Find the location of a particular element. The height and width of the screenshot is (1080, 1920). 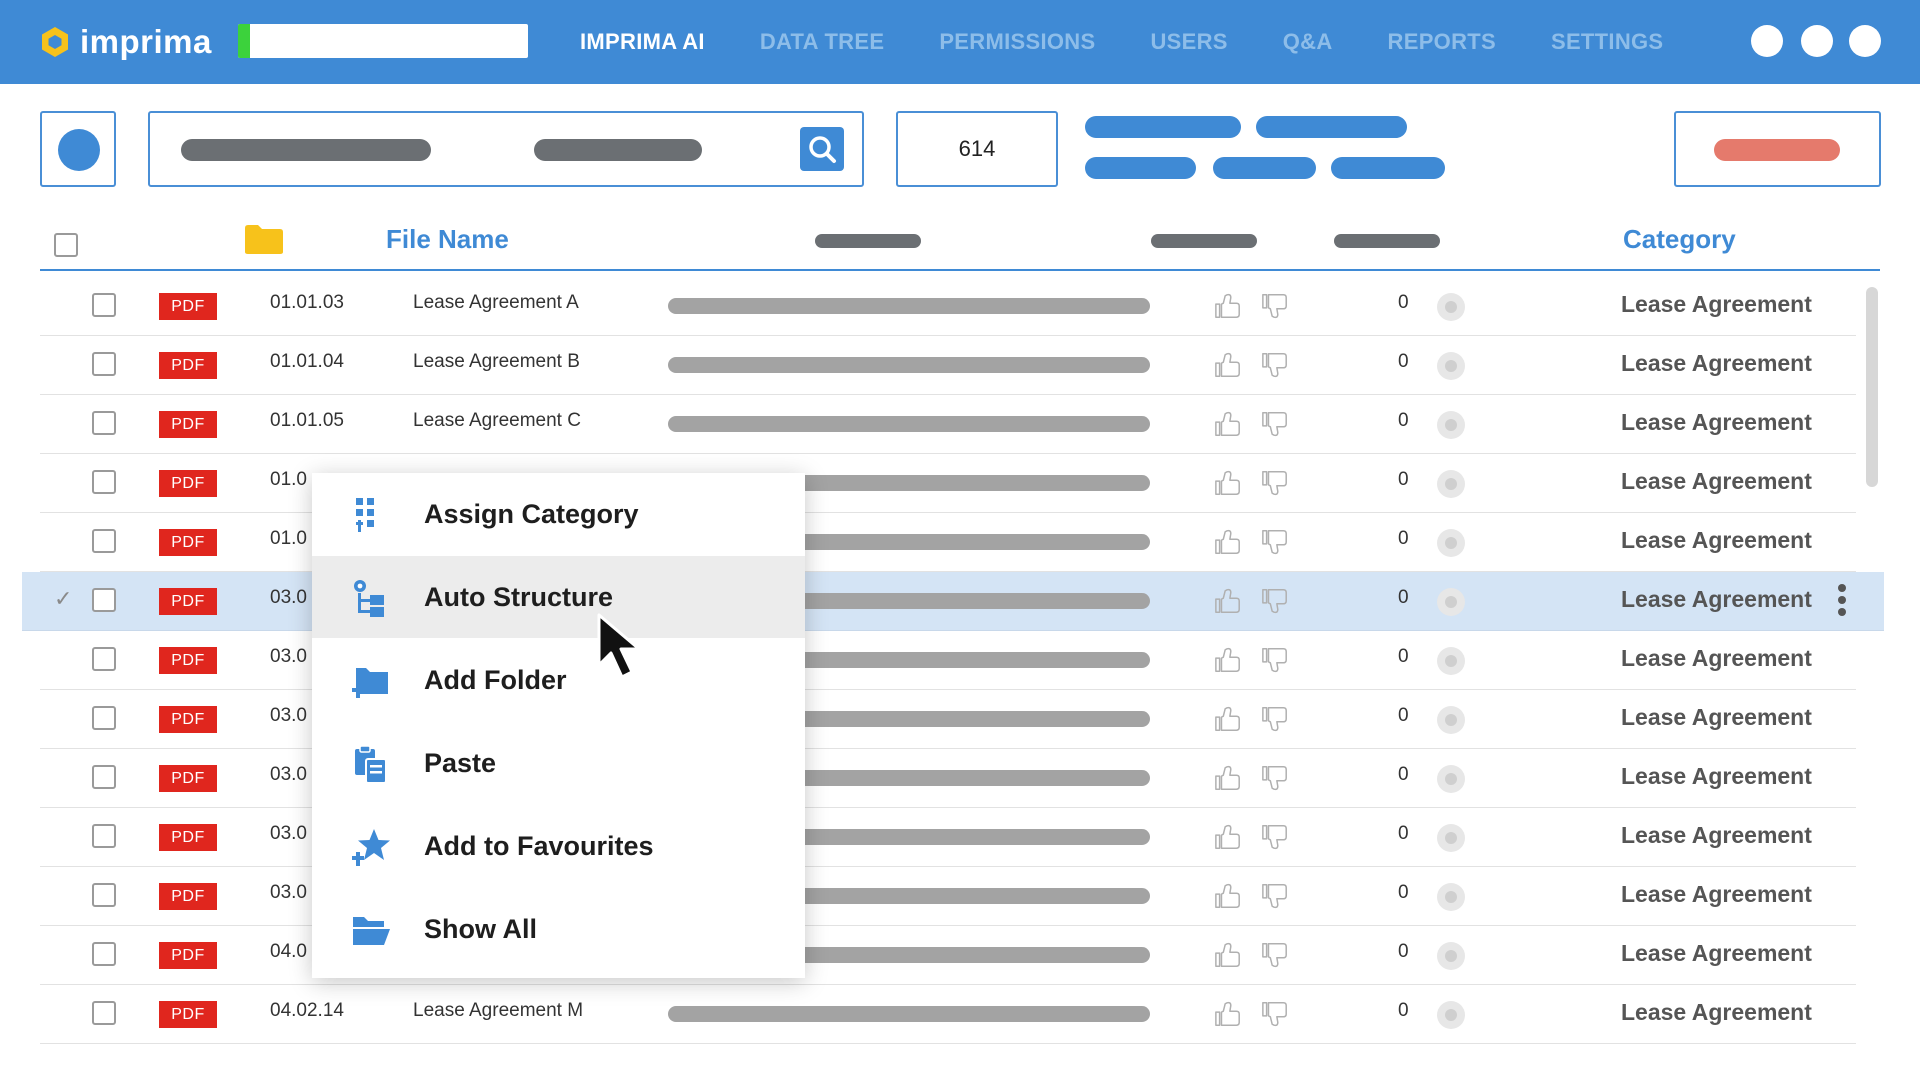

header-category: Category is located at coordinates (1679, 239).